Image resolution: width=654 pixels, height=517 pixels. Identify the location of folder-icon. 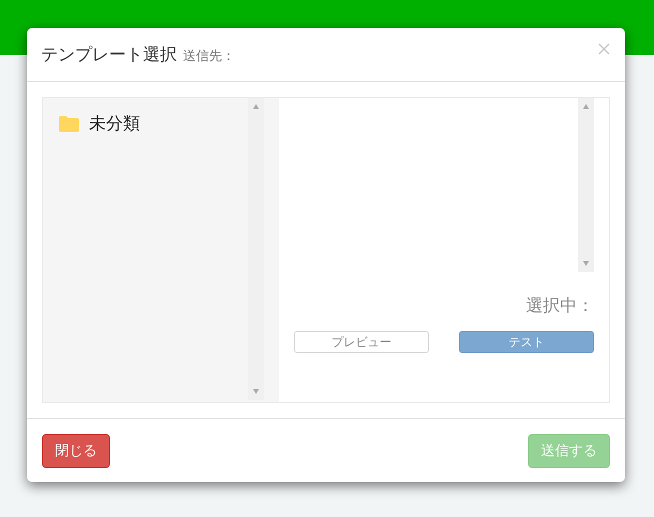
(69, 124).